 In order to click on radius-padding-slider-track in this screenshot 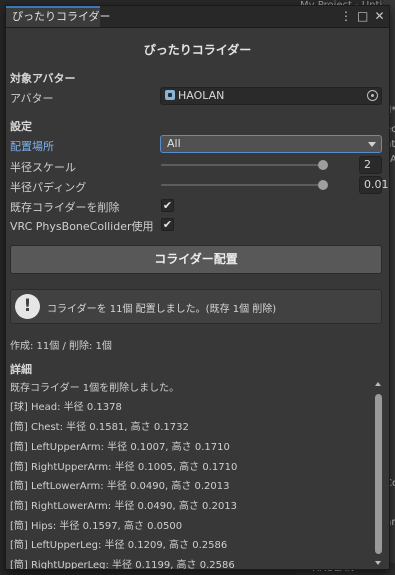, I will do `click(242, 185)`.